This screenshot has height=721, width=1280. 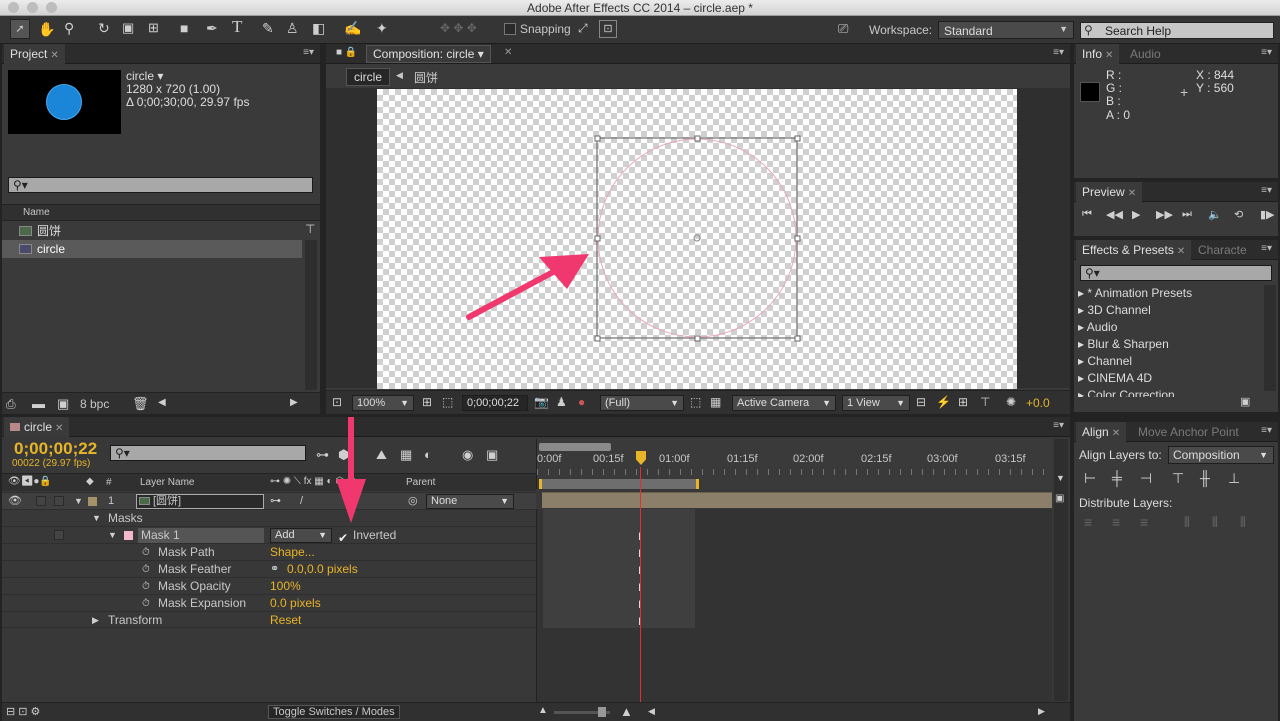 I want to click on list-item: ▸ Blur & Sharpen, so click(x=1170, y=344).